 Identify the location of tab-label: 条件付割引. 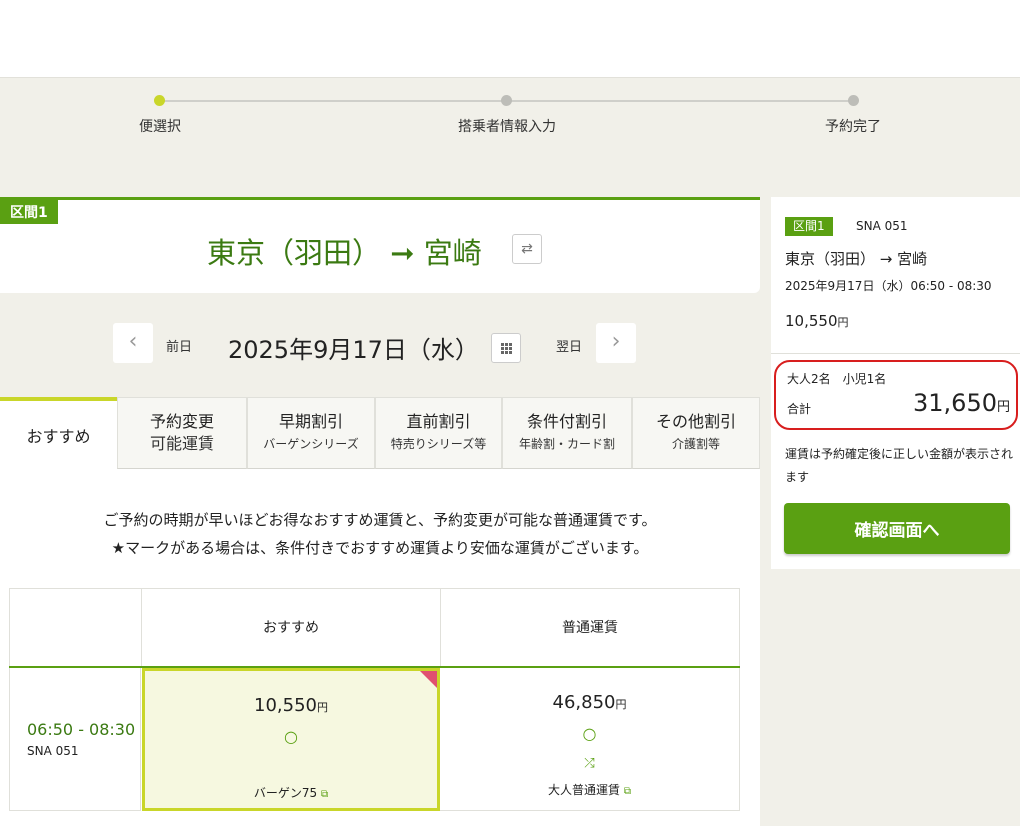
(566, 421).